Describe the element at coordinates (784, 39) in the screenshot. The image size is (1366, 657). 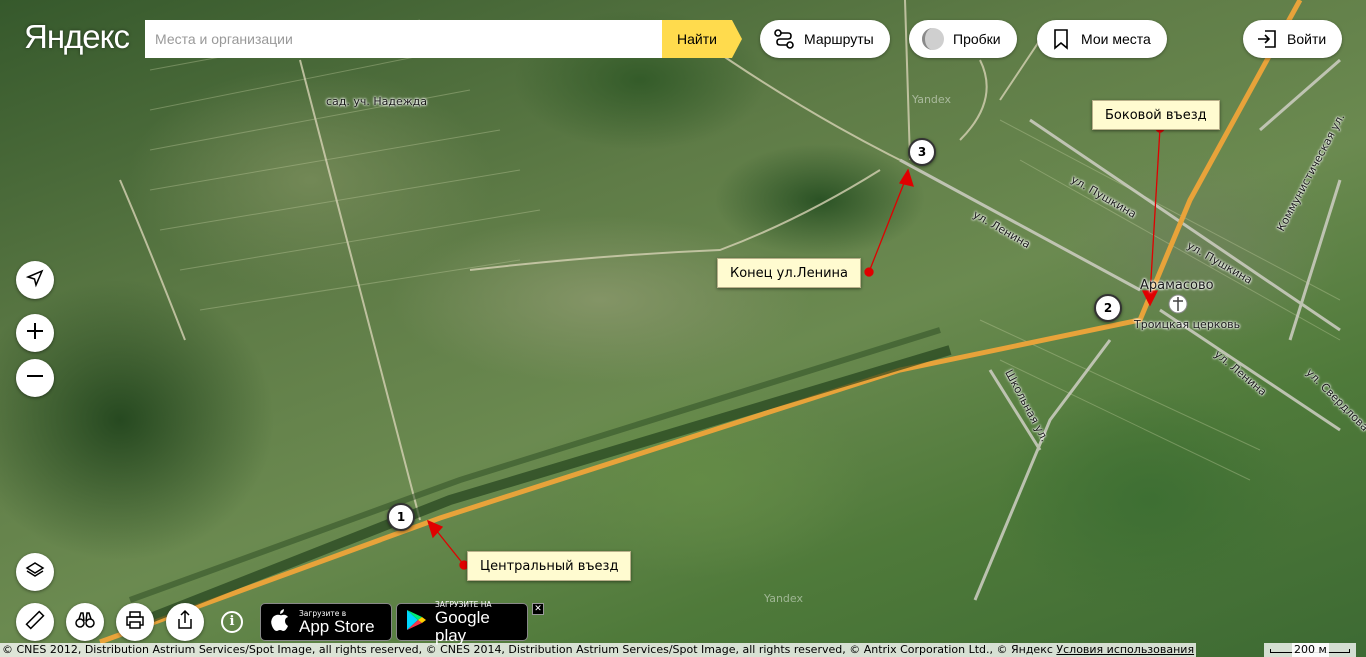
I see `route-icon` at that location.